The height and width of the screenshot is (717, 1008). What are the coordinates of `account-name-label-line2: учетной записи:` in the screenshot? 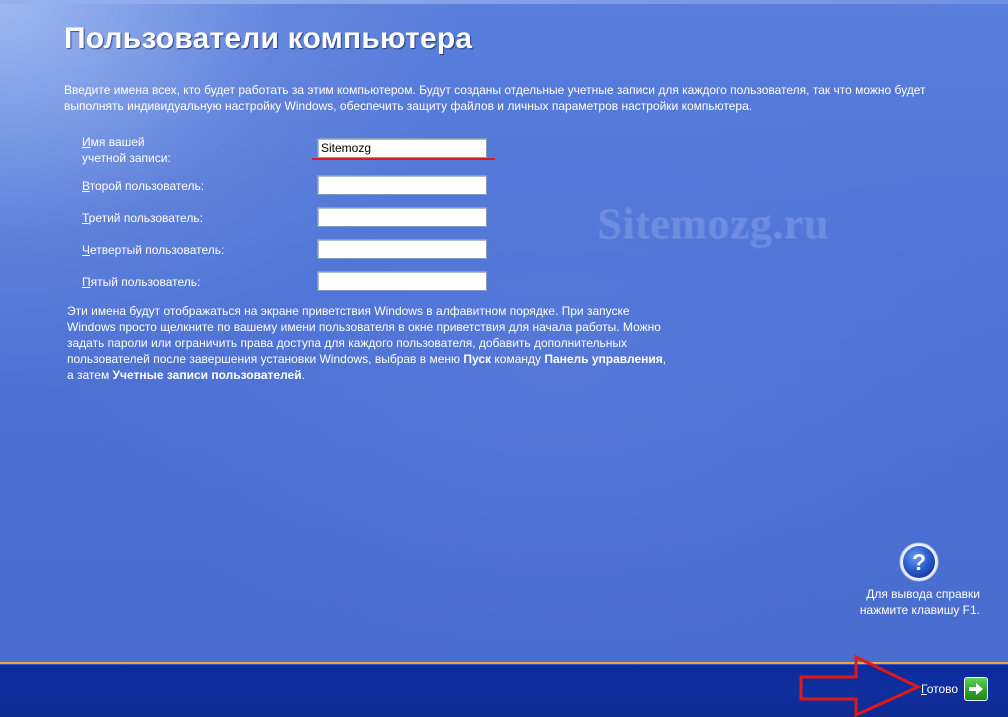 It's located at (126, 158).